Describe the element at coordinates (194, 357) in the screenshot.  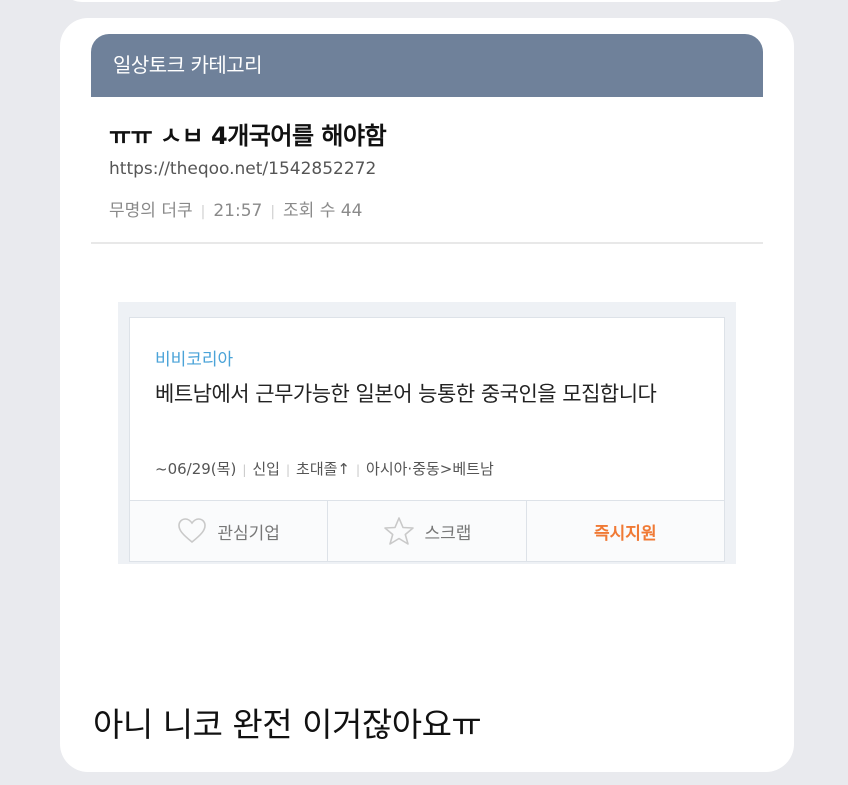
I see `company-name: 비비코리아` at that location.